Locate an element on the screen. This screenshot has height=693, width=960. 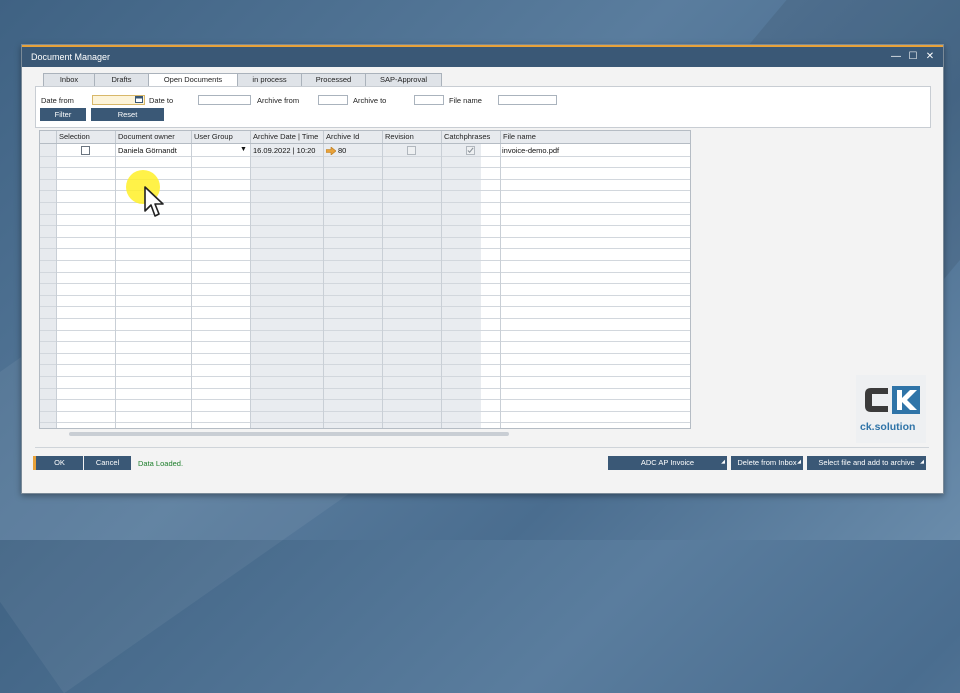
file-name-input is located at coordinates (527, 100).